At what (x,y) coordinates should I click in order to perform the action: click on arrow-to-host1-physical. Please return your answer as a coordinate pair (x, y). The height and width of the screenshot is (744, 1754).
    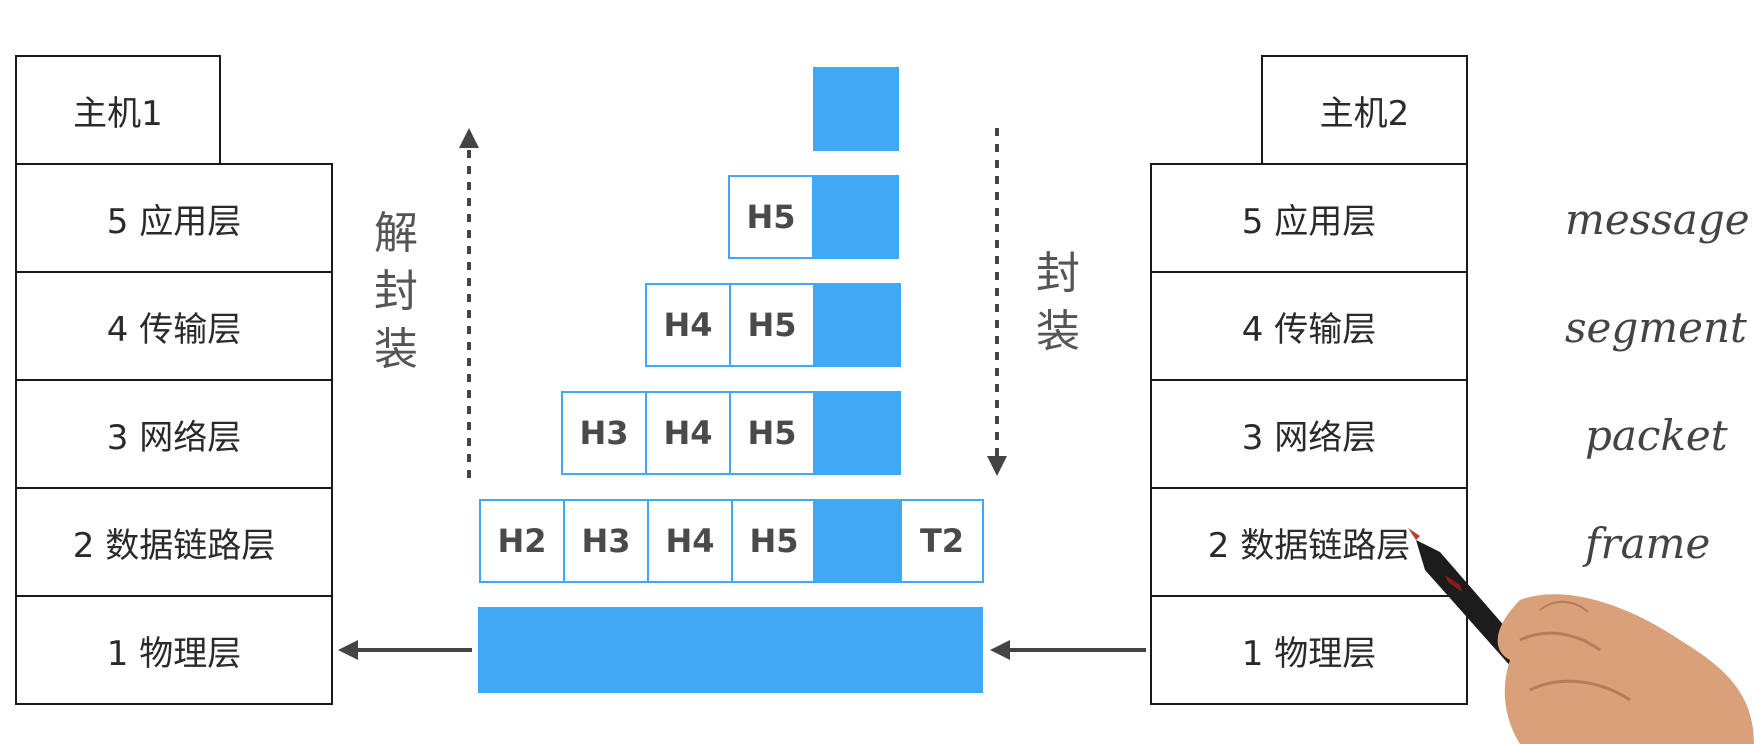
    Looking at the image, I should click on (405, 650).